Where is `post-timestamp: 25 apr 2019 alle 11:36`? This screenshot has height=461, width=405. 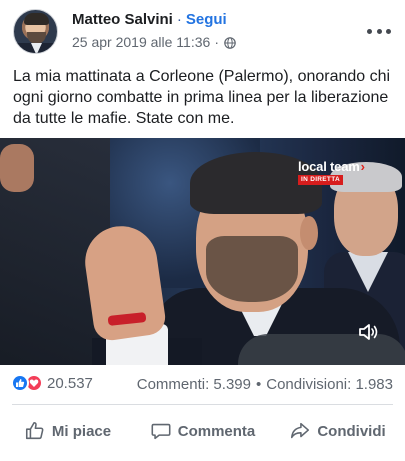 post-timestamp: 25 apr 2019 alle 11:36 is located at coordinates (141, 42).